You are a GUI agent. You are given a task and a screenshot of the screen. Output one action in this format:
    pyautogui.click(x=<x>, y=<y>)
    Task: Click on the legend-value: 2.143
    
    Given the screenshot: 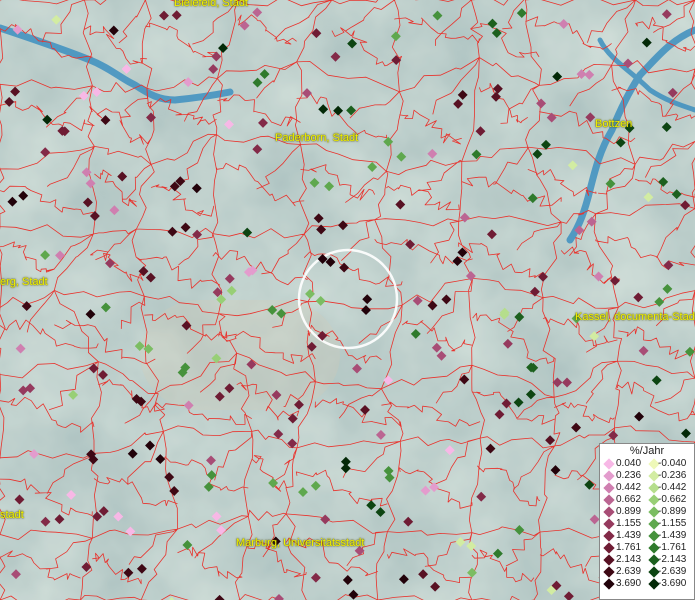 What is the action you would take?
    pyautogui.click(x=629, y=559)
    